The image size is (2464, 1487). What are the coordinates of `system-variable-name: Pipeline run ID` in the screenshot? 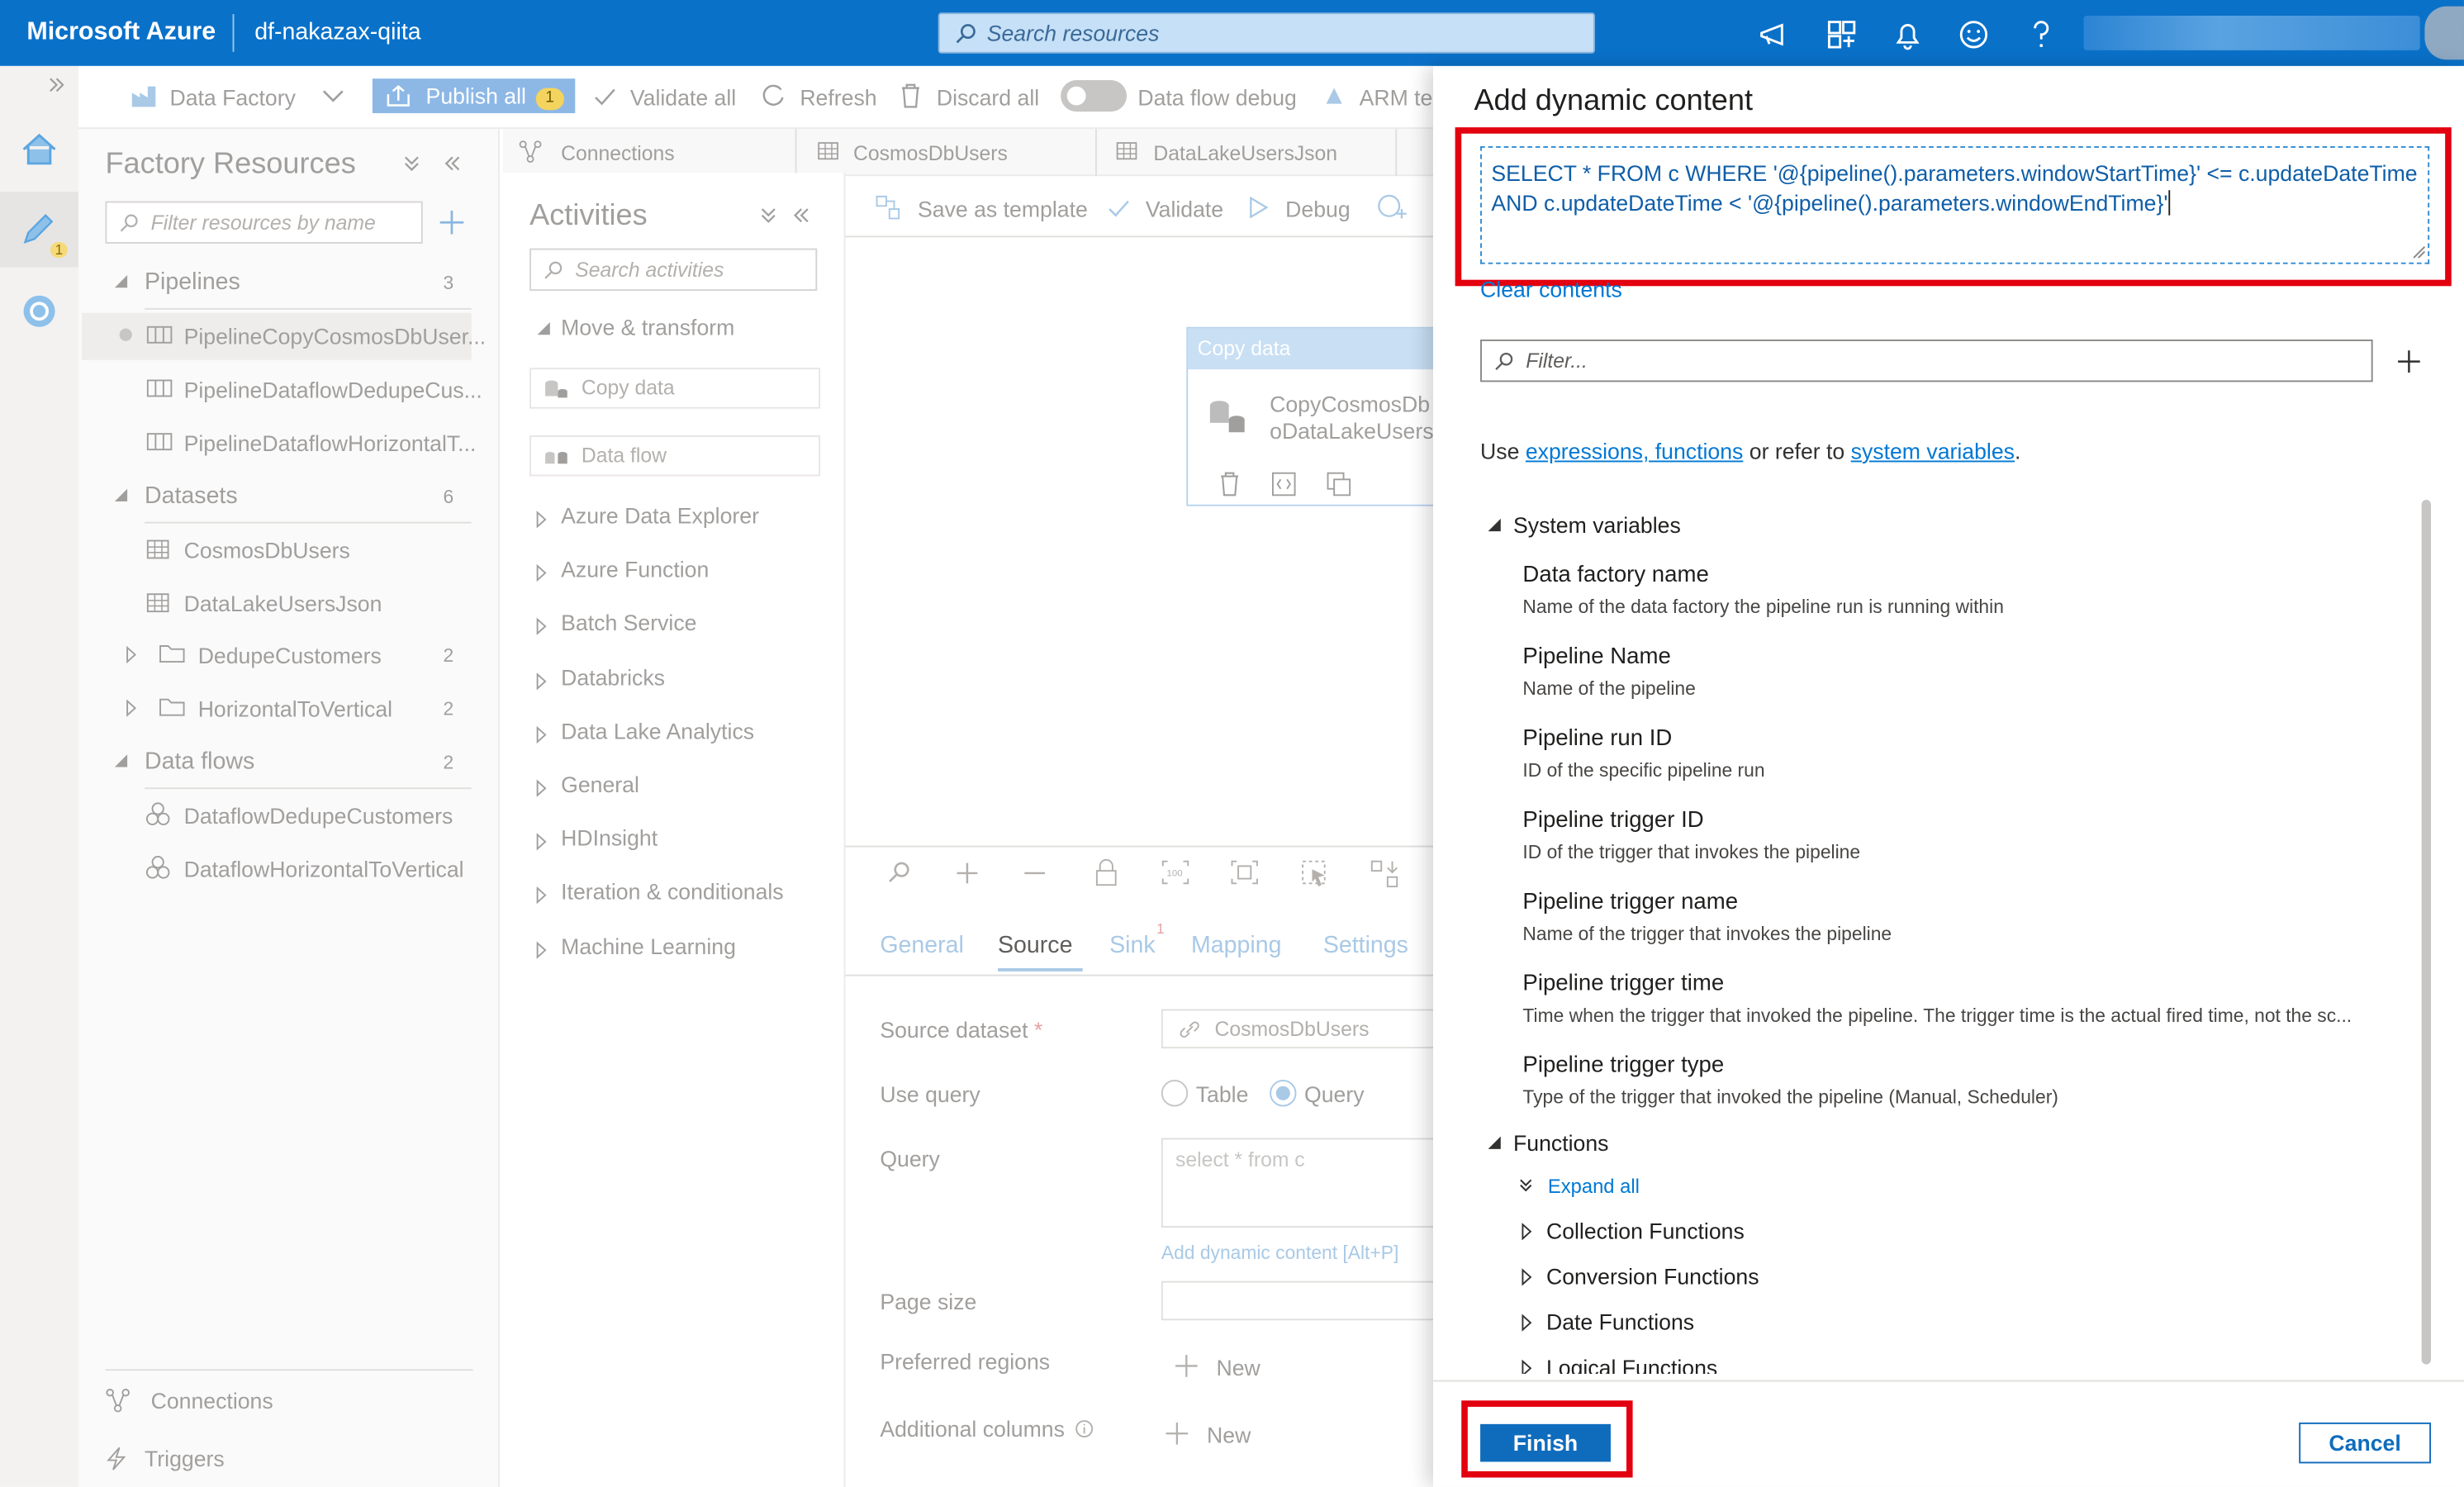 It's located at (1597, 738).